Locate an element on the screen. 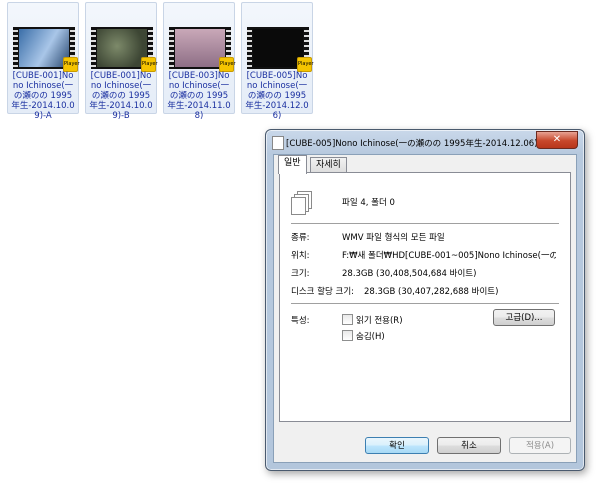  tab-details: 자세히 is located at coordinates (328, 165).